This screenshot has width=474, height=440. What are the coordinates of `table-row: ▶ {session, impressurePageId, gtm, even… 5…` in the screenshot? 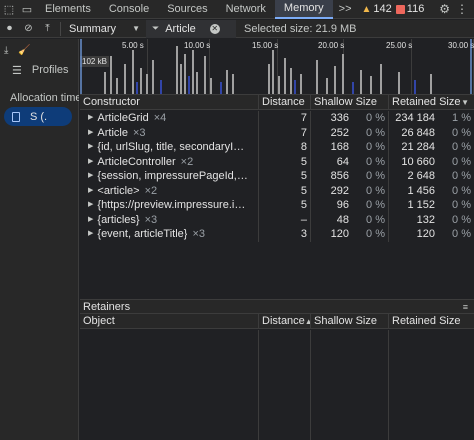 It's located at (277, 176).